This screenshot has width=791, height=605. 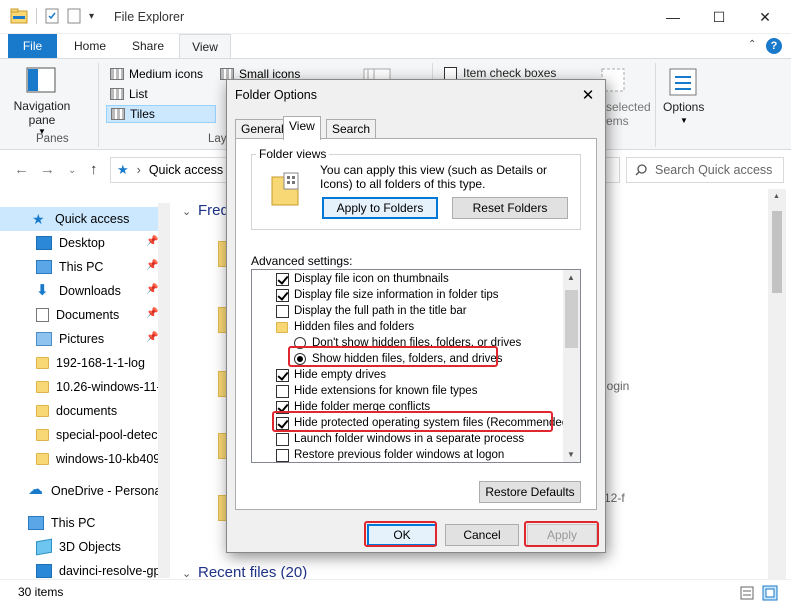 What do you see at coordinates (683, 82) in the screenshot?
I see `options-icon` at bounding box center [683, 82].